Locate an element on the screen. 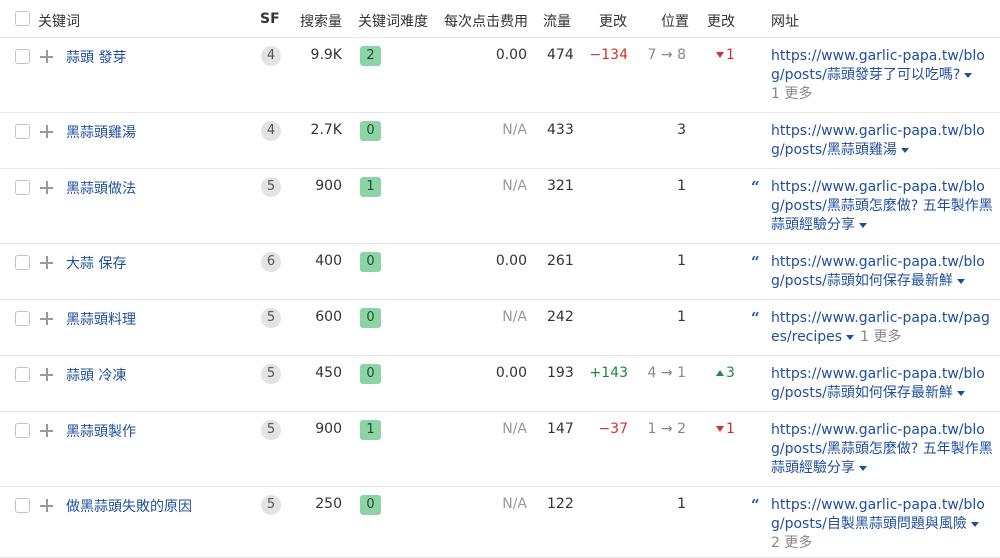  keyword-link: 黑蒜頭製作 is located at coordinates (101, 431).